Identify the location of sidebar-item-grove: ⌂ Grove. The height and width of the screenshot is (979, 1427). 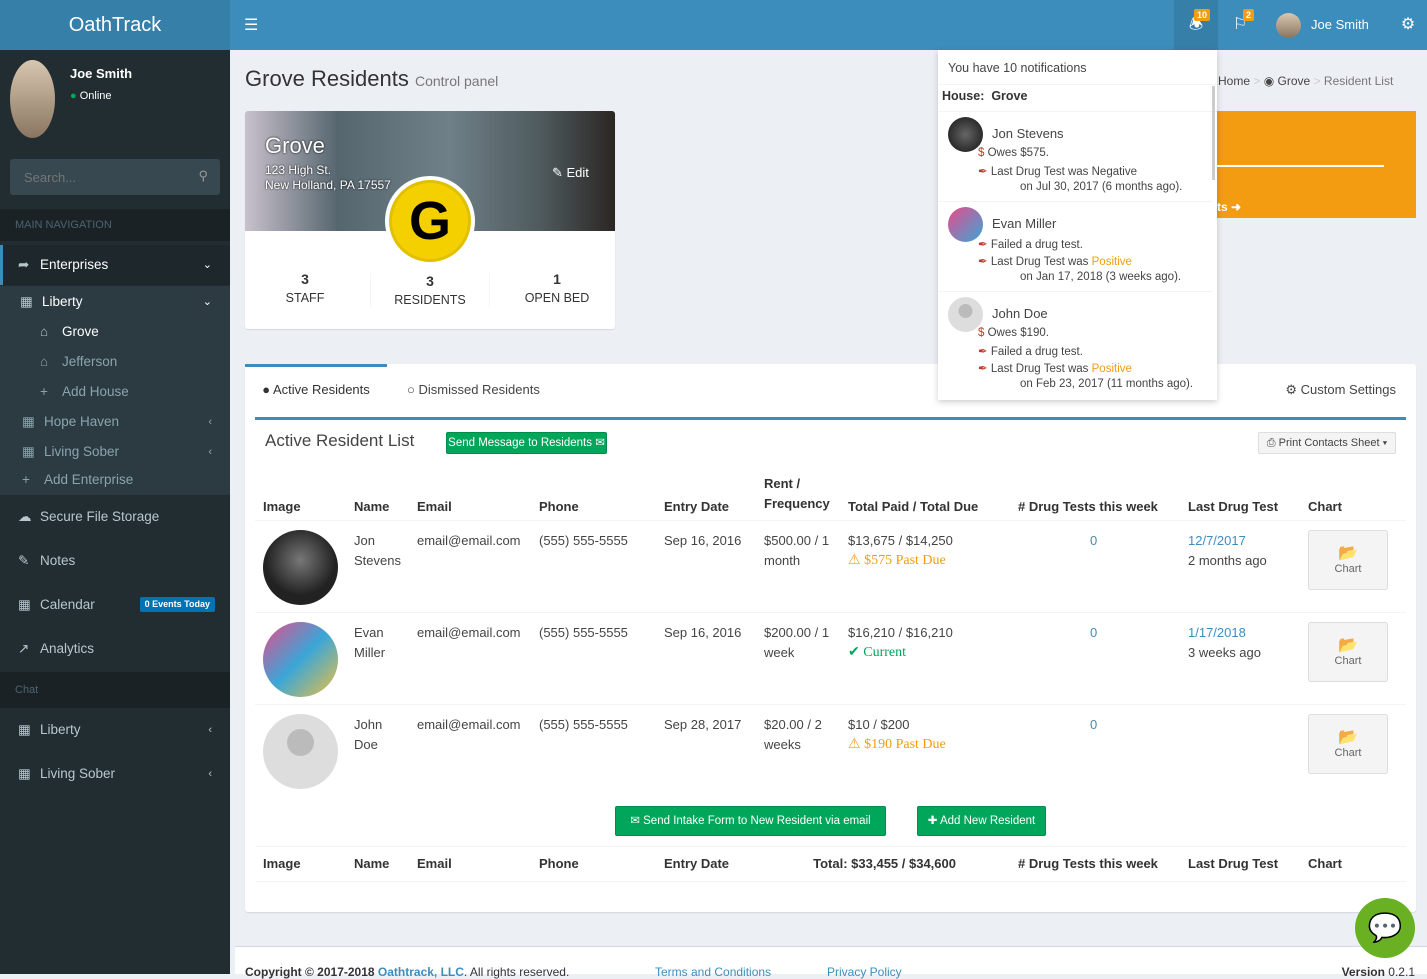
(115, 332).